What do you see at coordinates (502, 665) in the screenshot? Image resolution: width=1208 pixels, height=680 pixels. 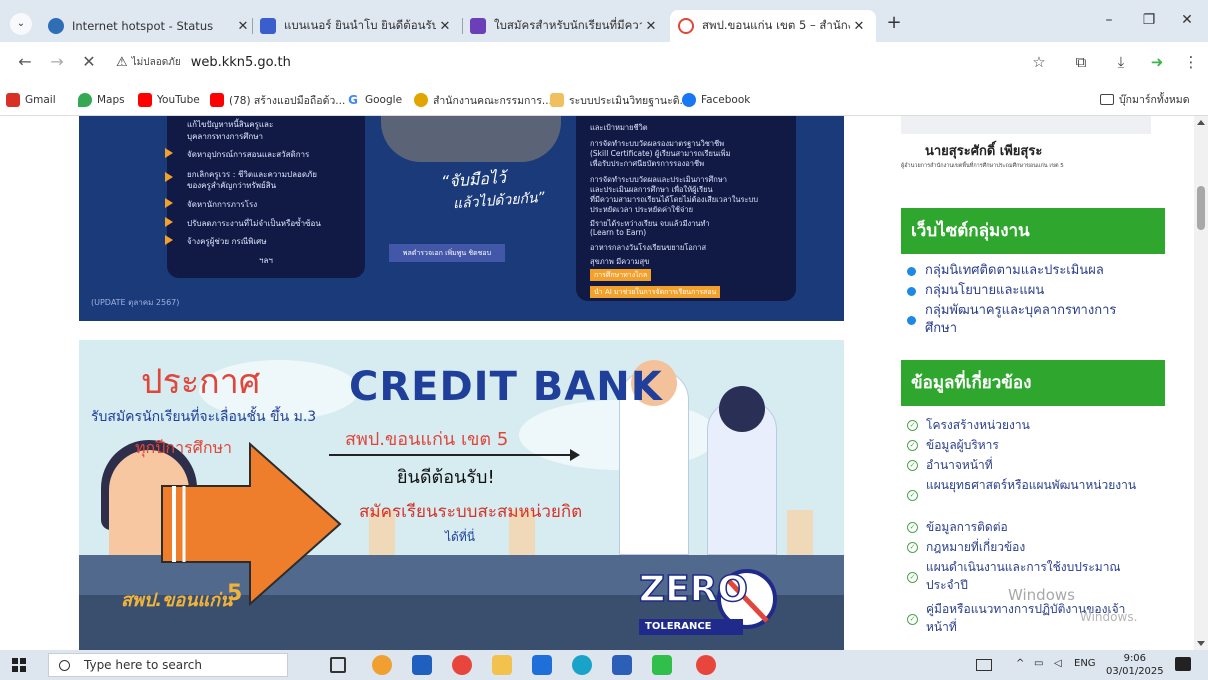 I see `file-explorer-icon` at bounding box center [502, 665].